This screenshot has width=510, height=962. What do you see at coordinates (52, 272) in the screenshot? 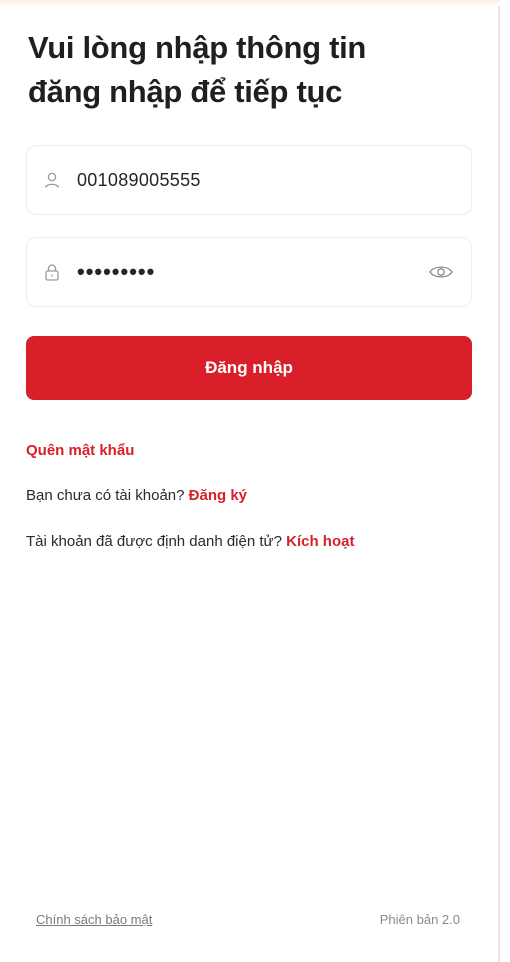
I see `lock-icon` at bounding box center [52, 272].